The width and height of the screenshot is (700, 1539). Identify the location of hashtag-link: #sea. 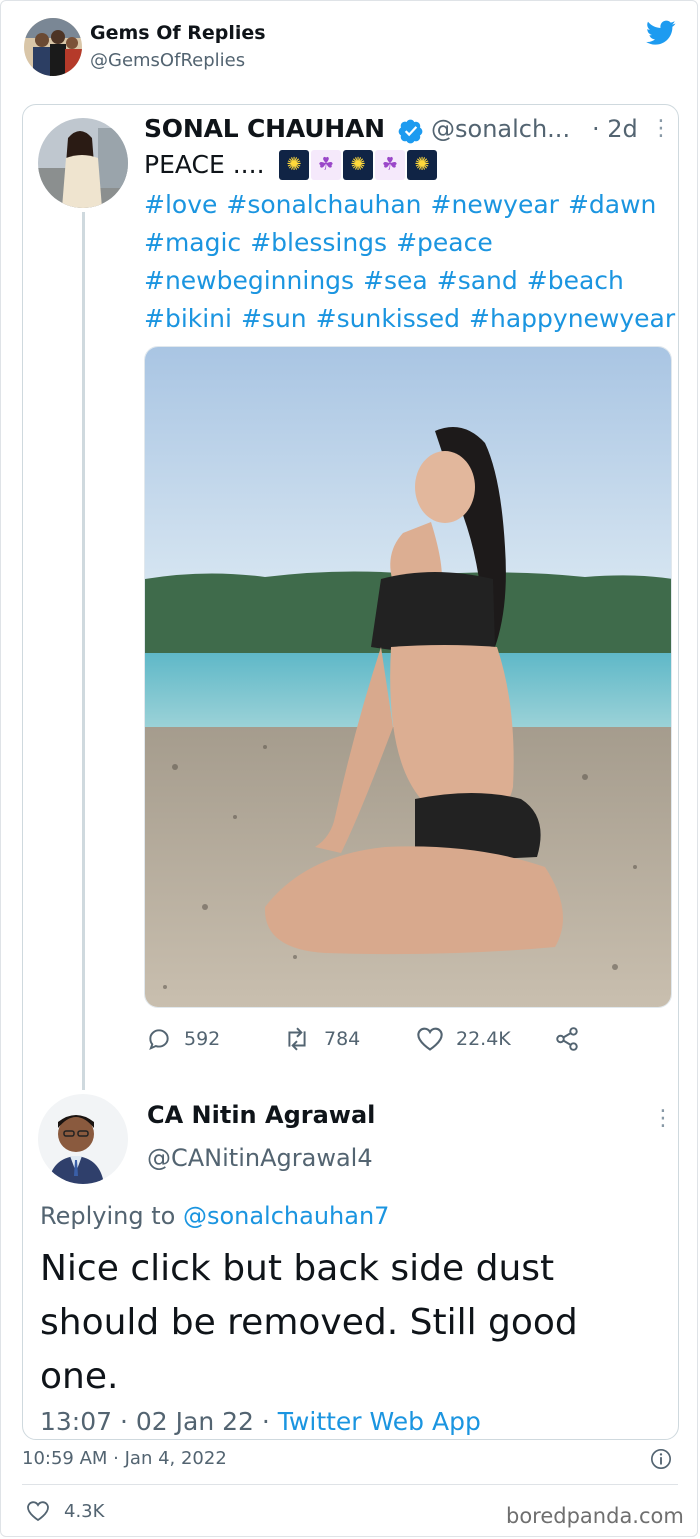
(395, 281).